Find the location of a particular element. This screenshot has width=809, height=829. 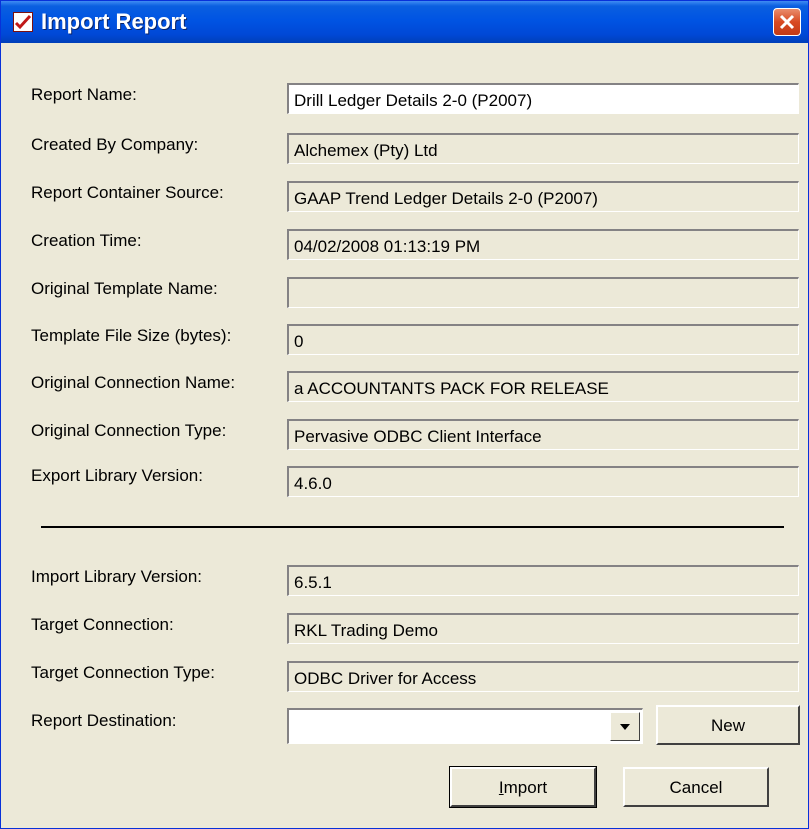

creation-time-label: Creation Time: is located at coordinates (86, 240).